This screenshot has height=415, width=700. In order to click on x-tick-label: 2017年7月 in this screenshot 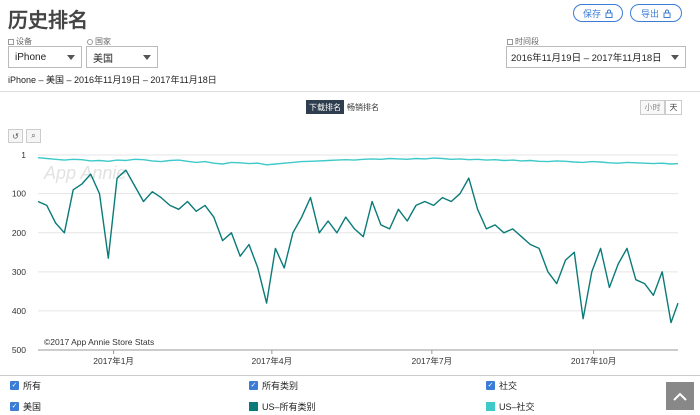, I will do `click(432, 361)`.